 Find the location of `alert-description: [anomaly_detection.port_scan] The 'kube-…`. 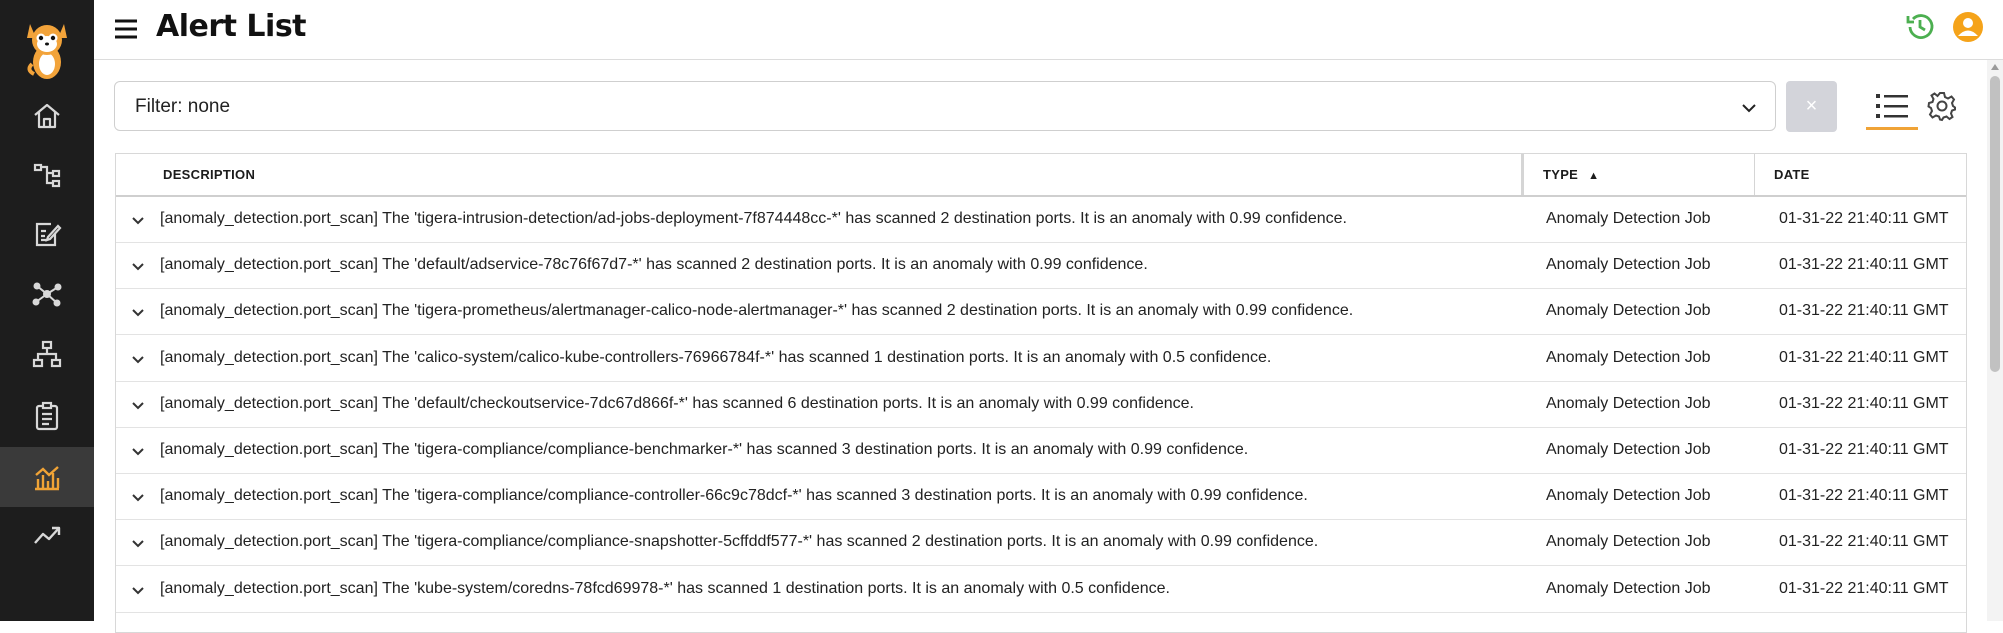

alert-description: [anomaly_detection.port_scan] The 'kube-… is located at coordinates (665, 588).